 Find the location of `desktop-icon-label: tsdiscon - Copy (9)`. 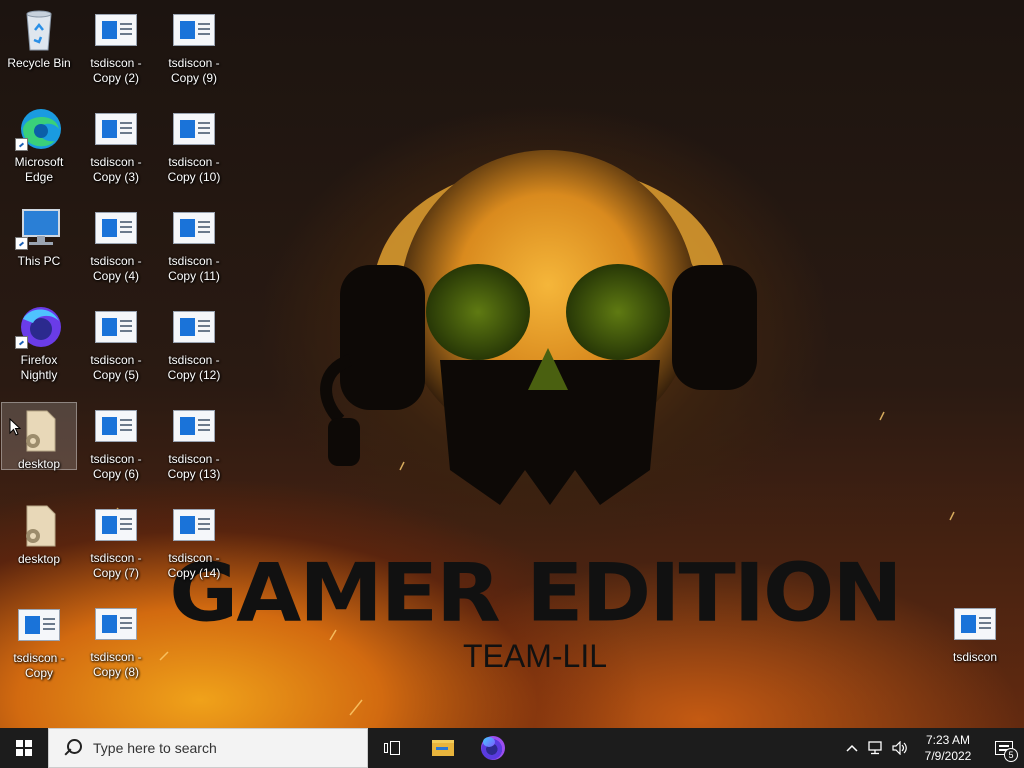

desktop-icon-label: tsdiscon - Copy (9) is located at coordinates (194, 70).